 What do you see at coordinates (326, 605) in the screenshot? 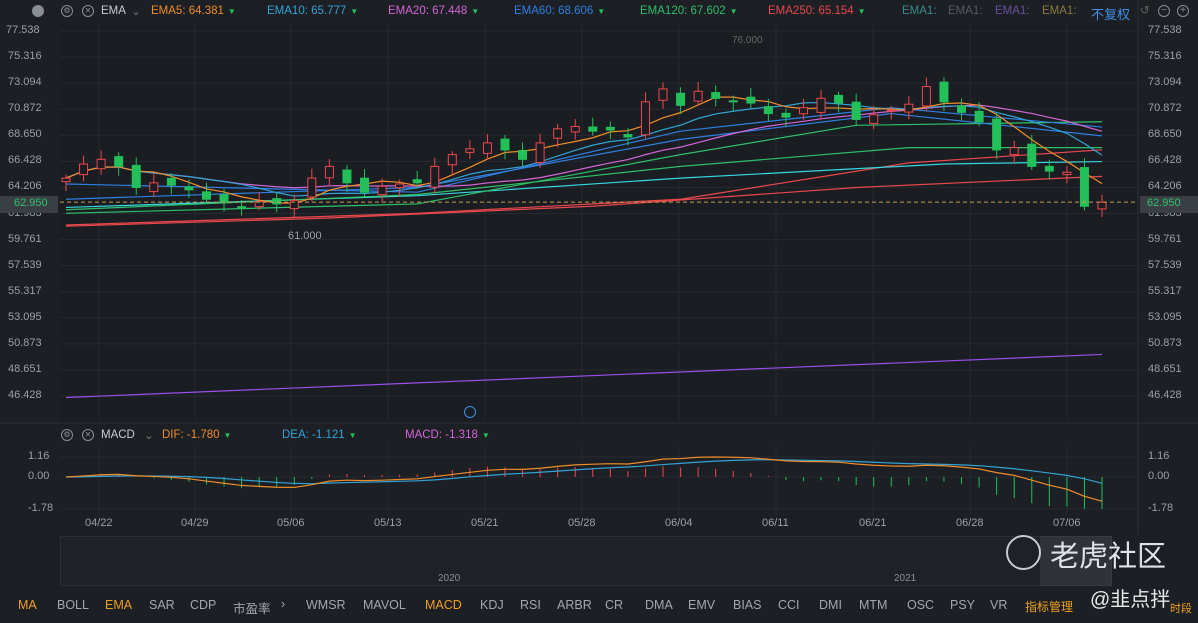
I see `indicator-WMSR: WMSR` at bounding box center [326, 605].